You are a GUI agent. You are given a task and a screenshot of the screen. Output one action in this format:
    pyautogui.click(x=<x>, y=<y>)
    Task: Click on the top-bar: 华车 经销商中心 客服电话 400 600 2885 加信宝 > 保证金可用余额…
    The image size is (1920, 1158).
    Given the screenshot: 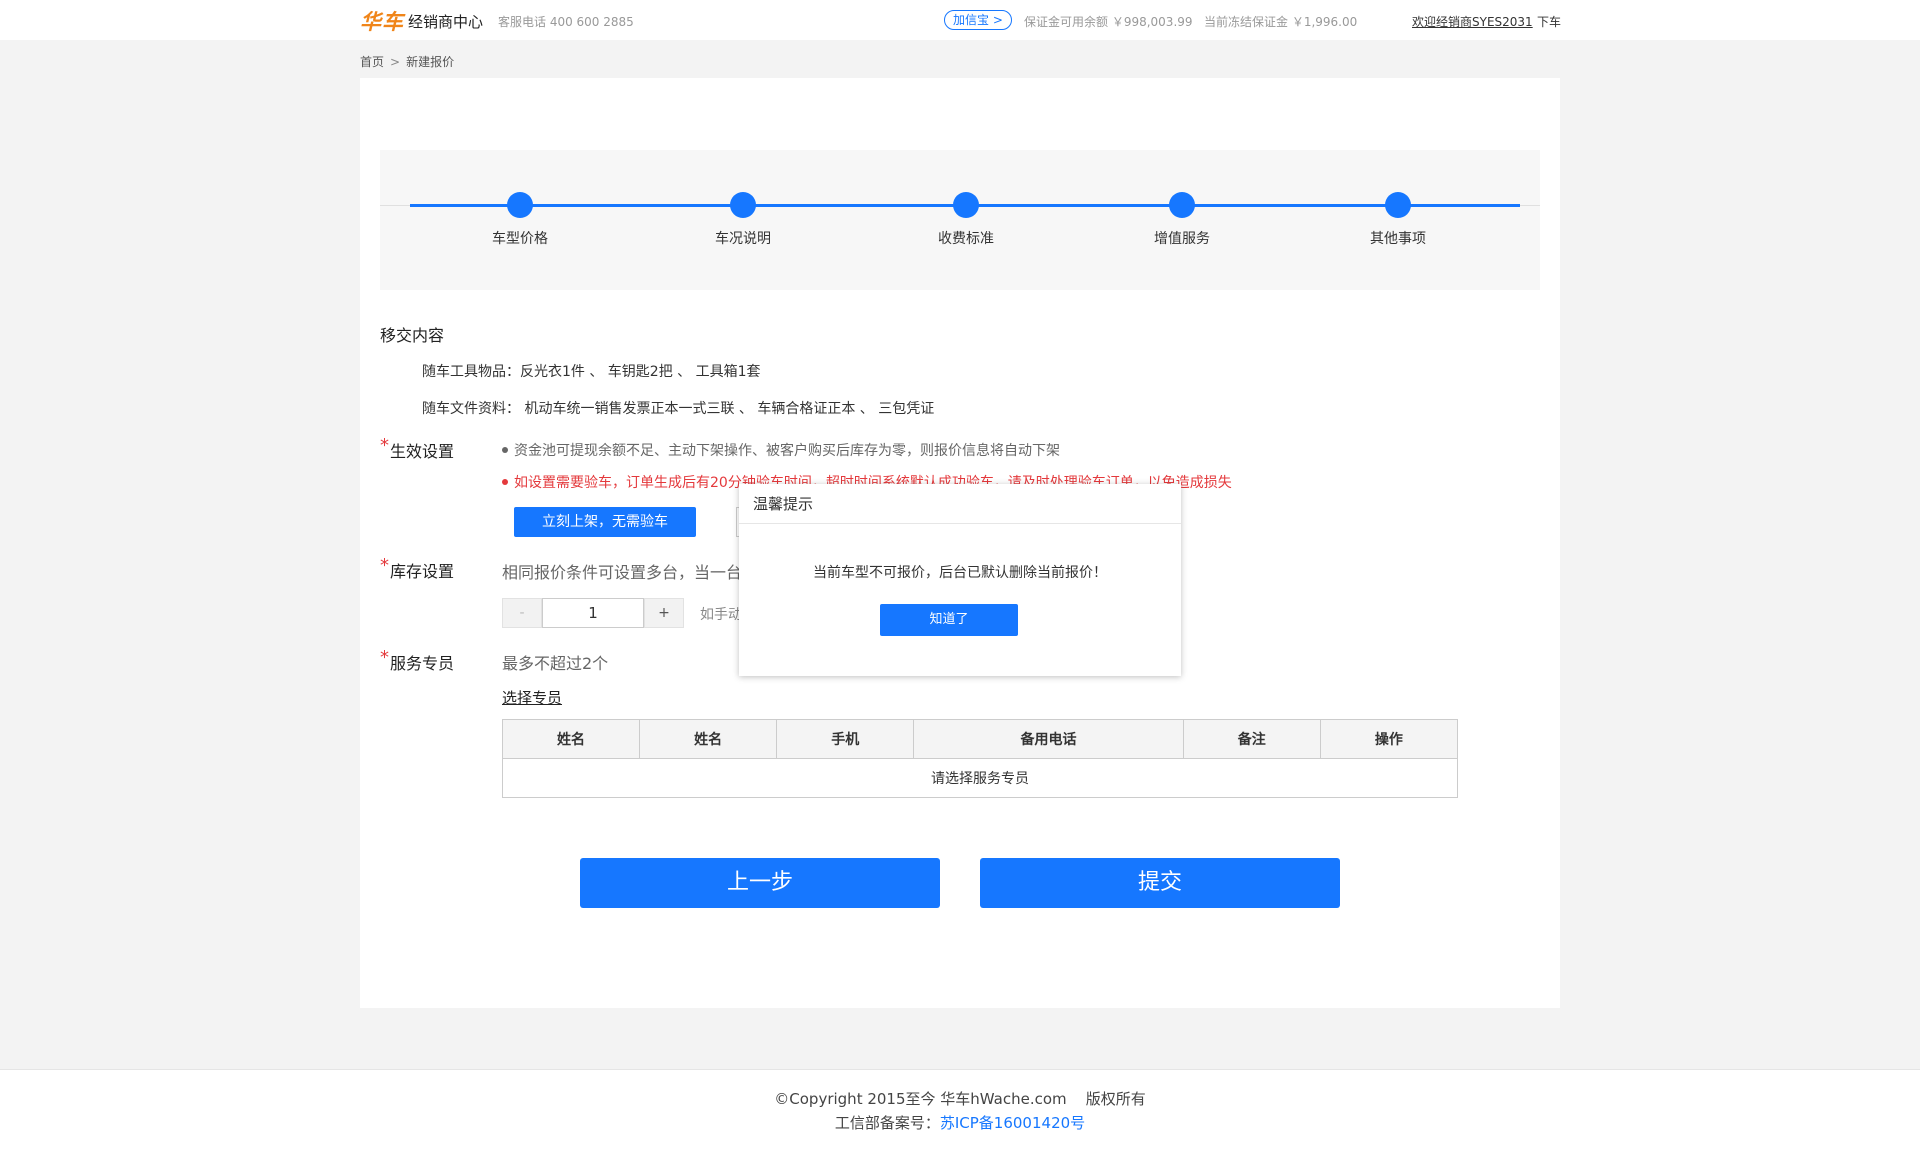 What is the action you would take?
    pyautogui.click(x=960, y=20)
    